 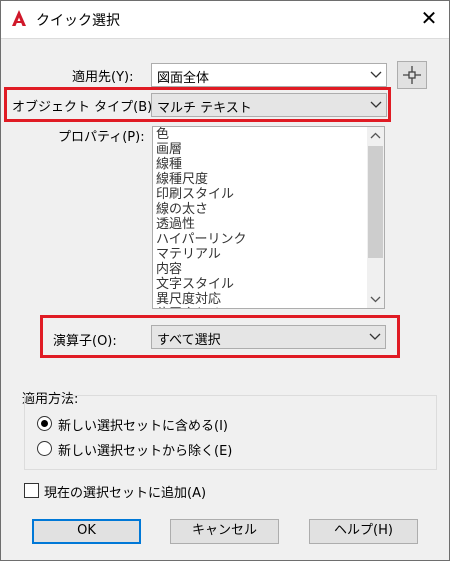 I want to click on highlight-box-object-type, so click(x=197, y=104).